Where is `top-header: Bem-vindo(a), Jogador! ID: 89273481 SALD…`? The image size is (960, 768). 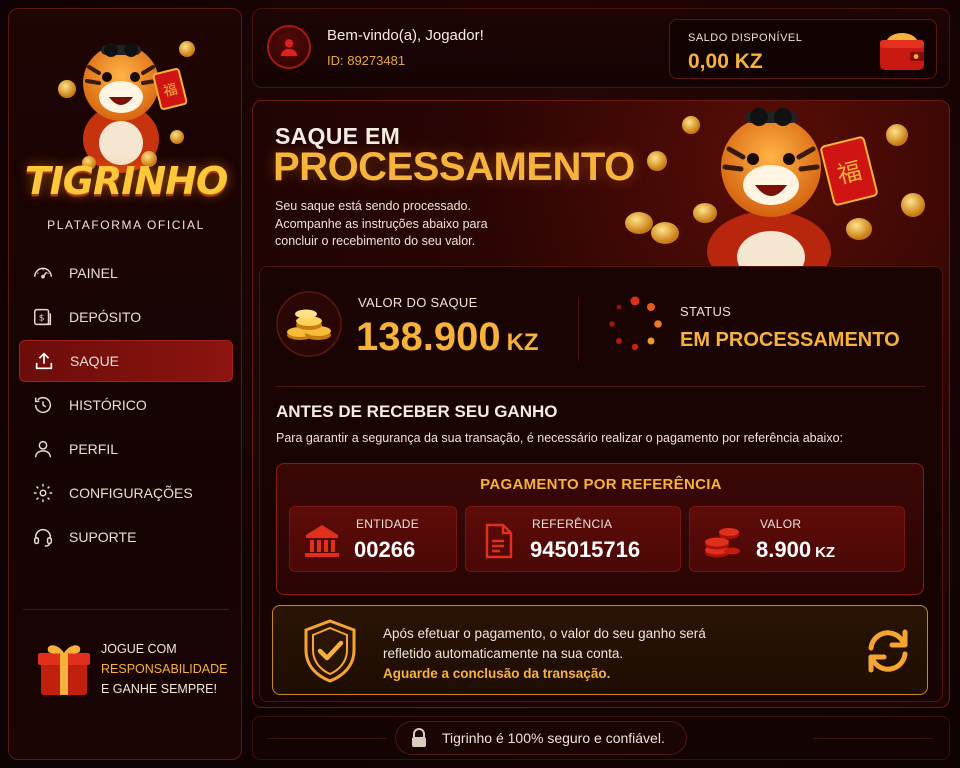
top-header: Bem-vindo(a), Jogador! ID: 89273481 SALD… is located at coordinates (601, 48).